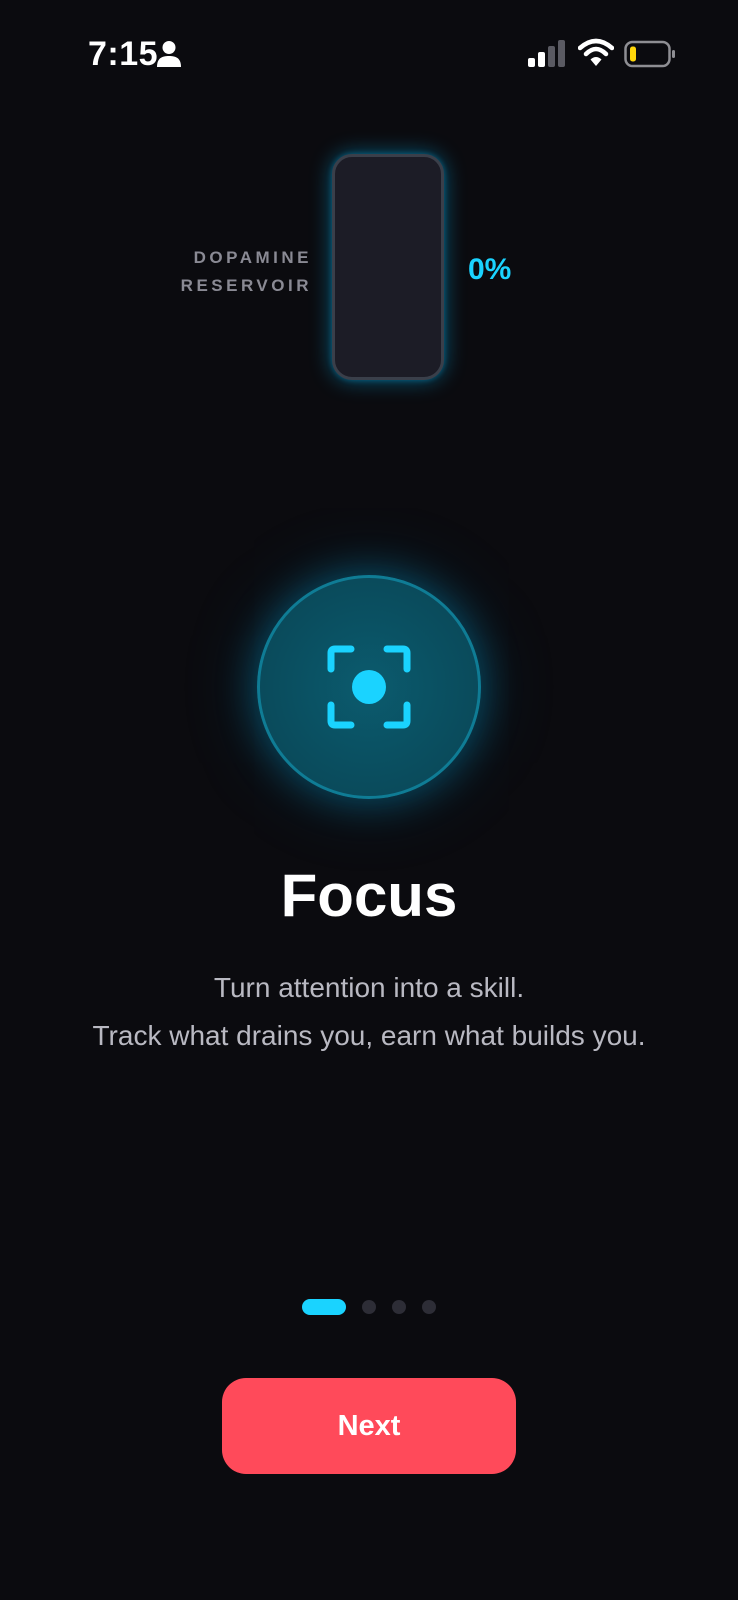 The height and width of the screenshot is (1600, 738). I want to click on reservoir-label-line1: DOPAMINE, so click(252, 257).